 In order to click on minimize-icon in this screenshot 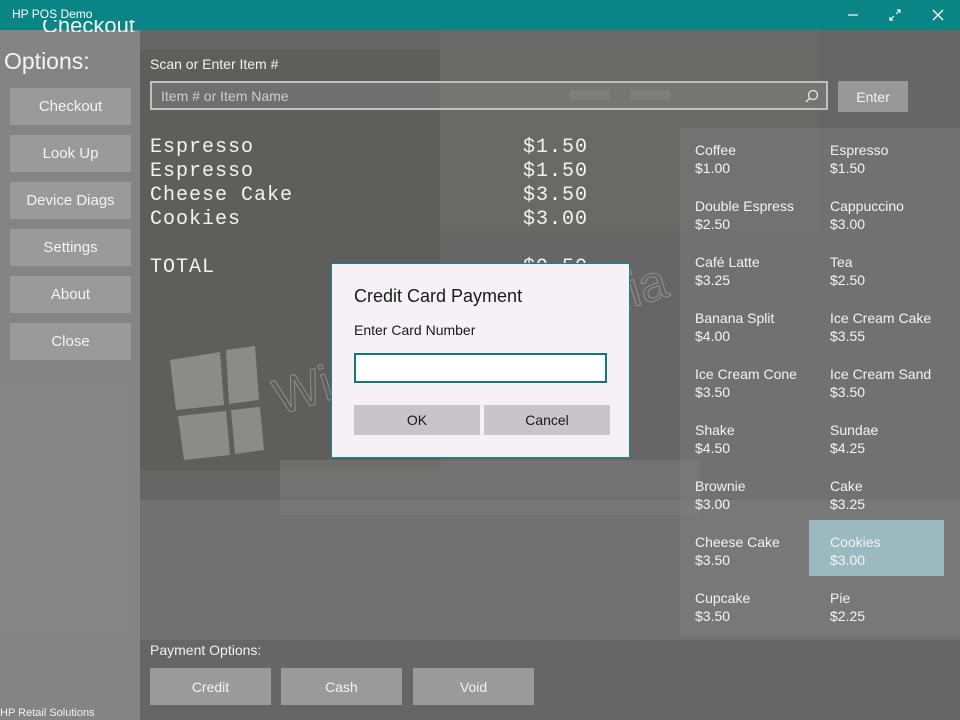, I will do `click(853, 15)`.